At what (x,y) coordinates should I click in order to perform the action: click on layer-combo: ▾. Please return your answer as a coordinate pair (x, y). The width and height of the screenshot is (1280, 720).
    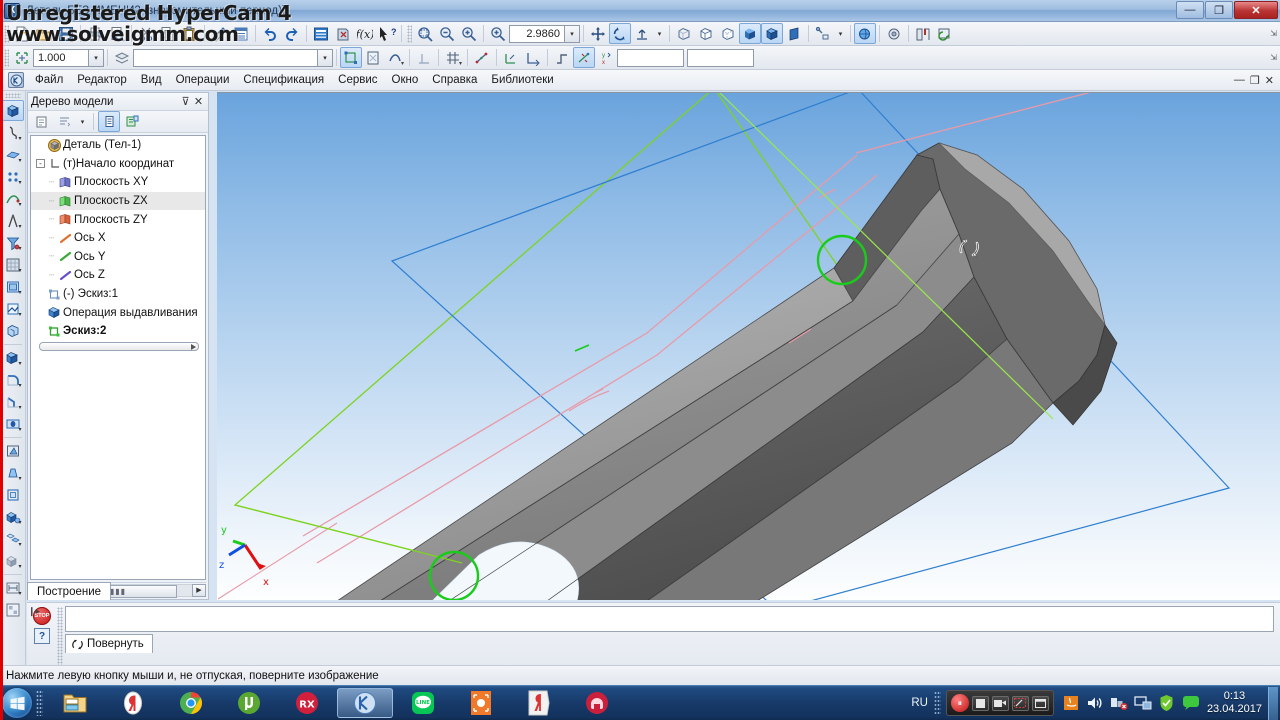
    Looking at the image, I should click on (233, 57).